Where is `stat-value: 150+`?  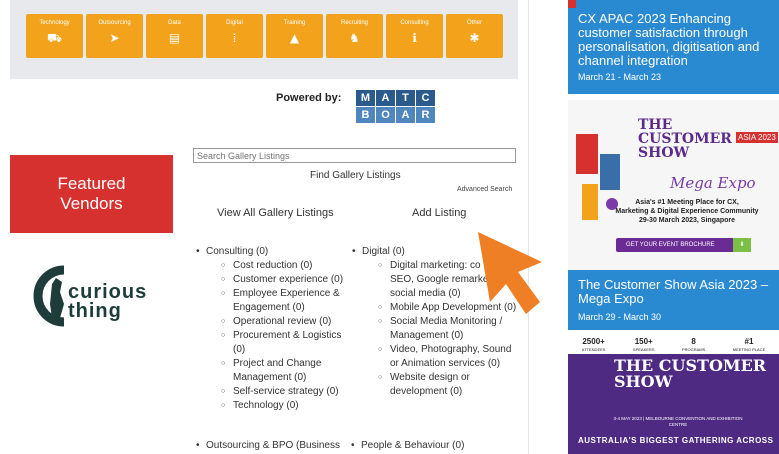 stat-value: 150+ is located at coordinates (643, 341).